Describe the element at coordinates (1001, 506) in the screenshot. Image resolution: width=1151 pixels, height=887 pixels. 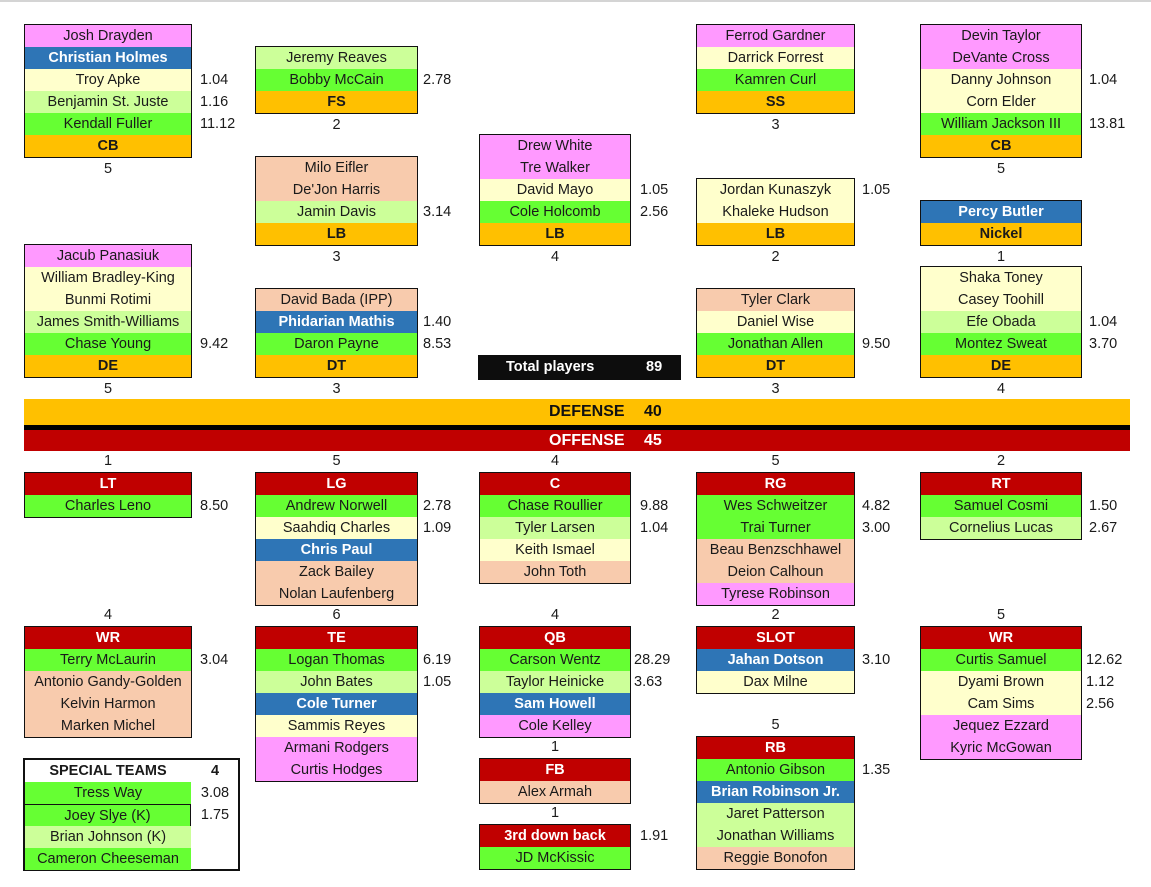
I see `player-cell: Samuel Cosmi` at that location.